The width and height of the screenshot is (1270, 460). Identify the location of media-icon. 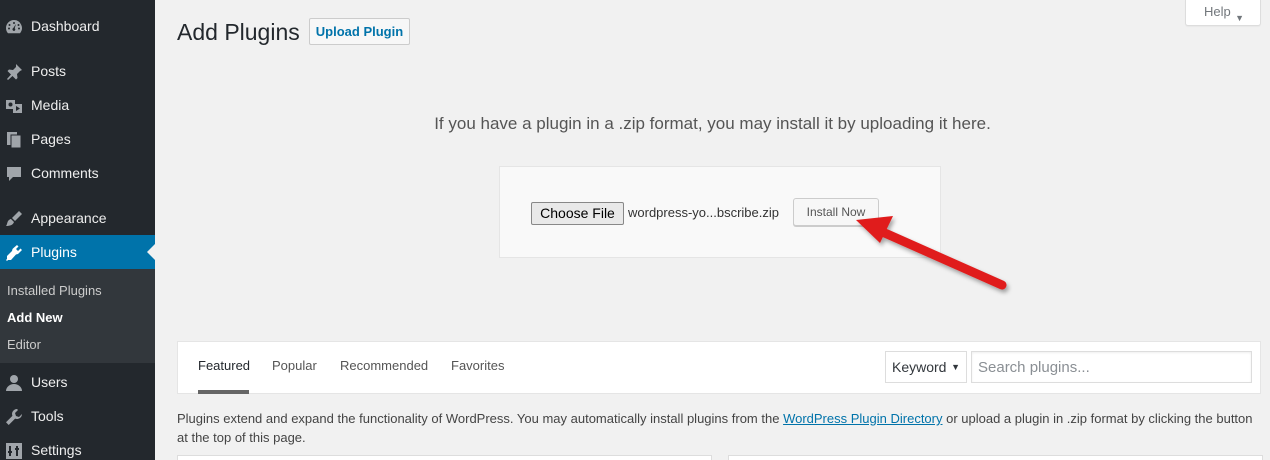
(14, 106).